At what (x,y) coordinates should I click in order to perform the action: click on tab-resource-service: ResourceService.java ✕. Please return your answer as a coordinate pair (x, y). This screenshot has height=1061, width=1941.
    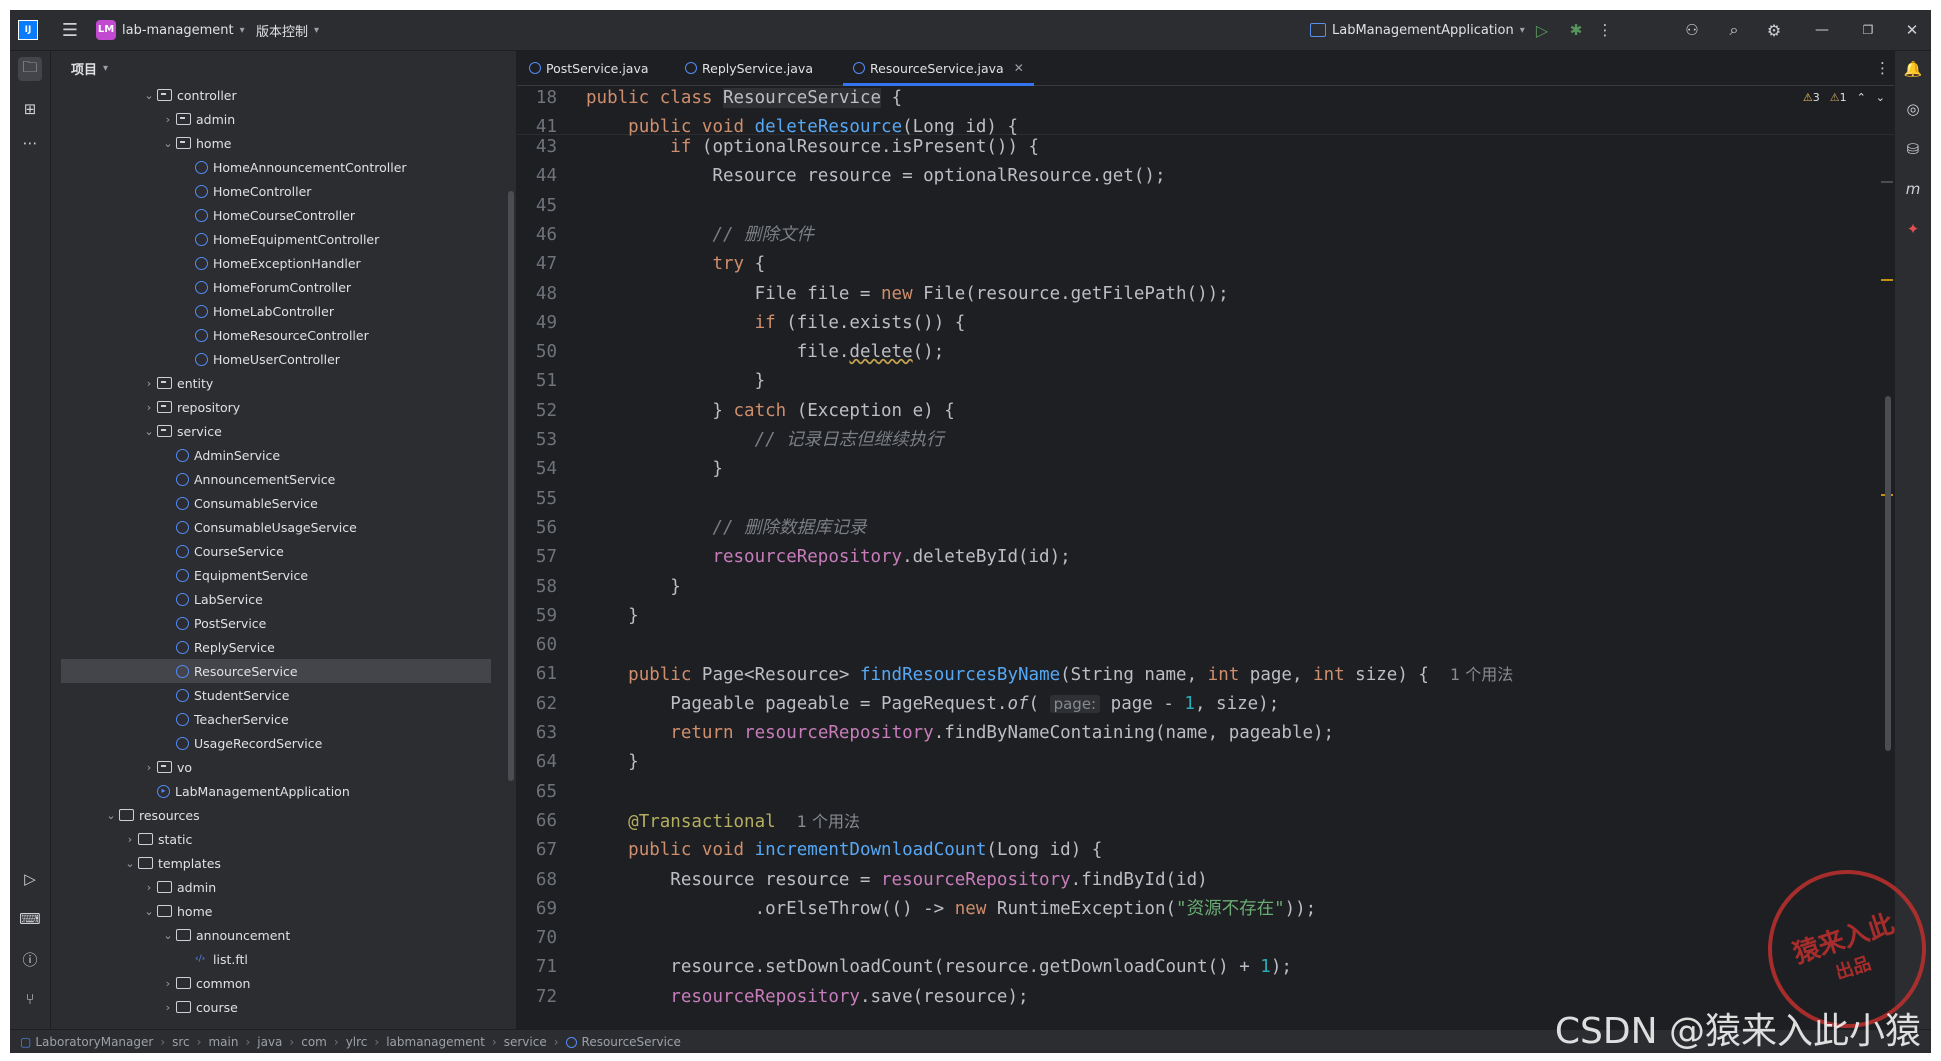
    Looking at the image, I should click on (938, 68).